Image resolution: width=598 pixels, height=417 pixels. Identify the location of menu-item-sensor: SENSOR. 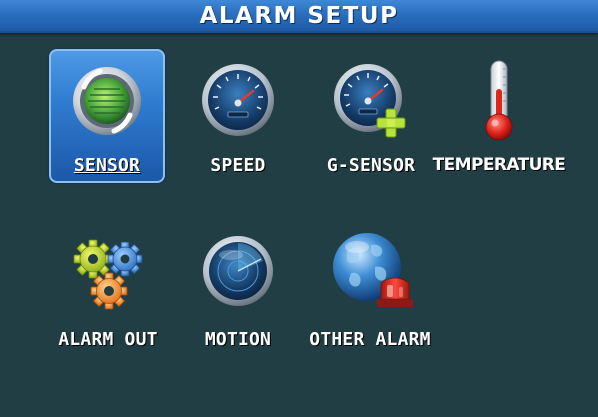
(107, 116).